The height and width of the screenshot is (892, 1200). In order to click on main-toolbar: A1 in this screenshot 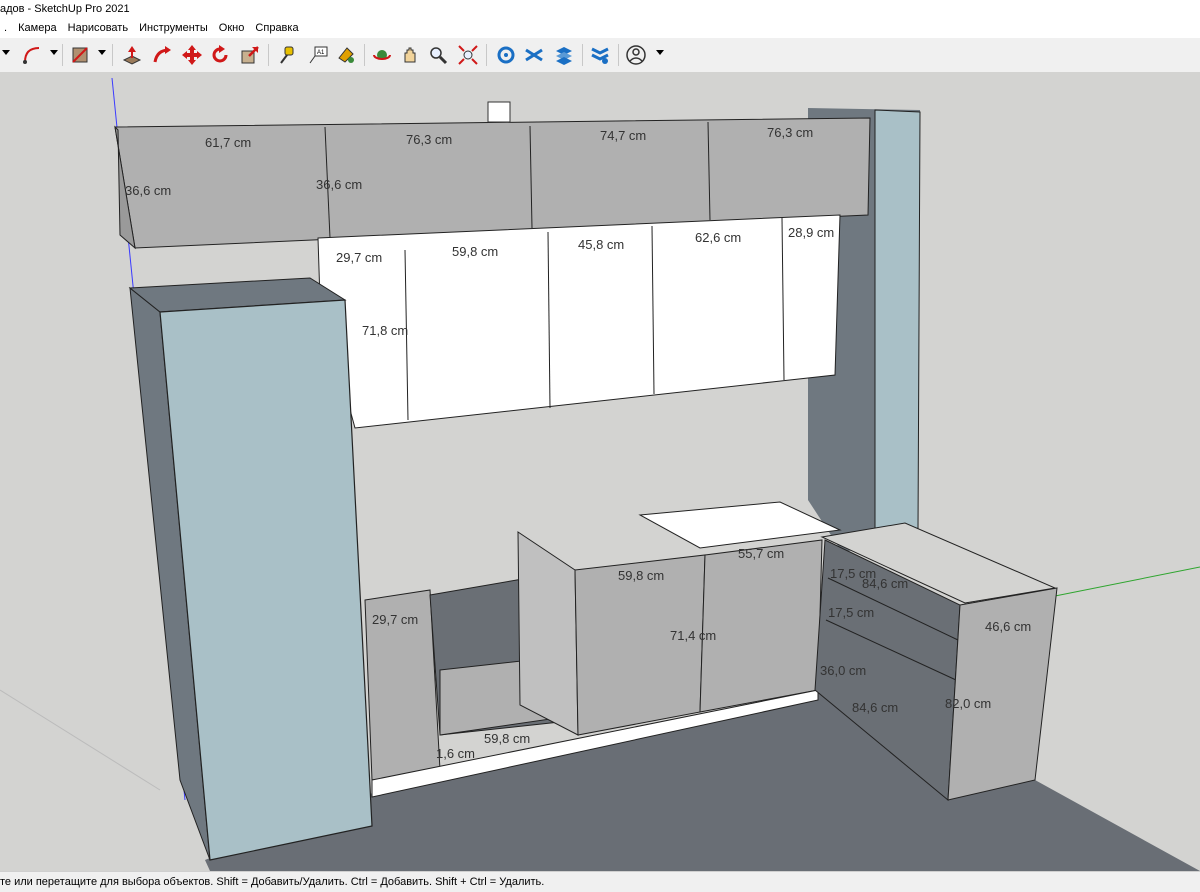, I will do `click(600, 55)`.